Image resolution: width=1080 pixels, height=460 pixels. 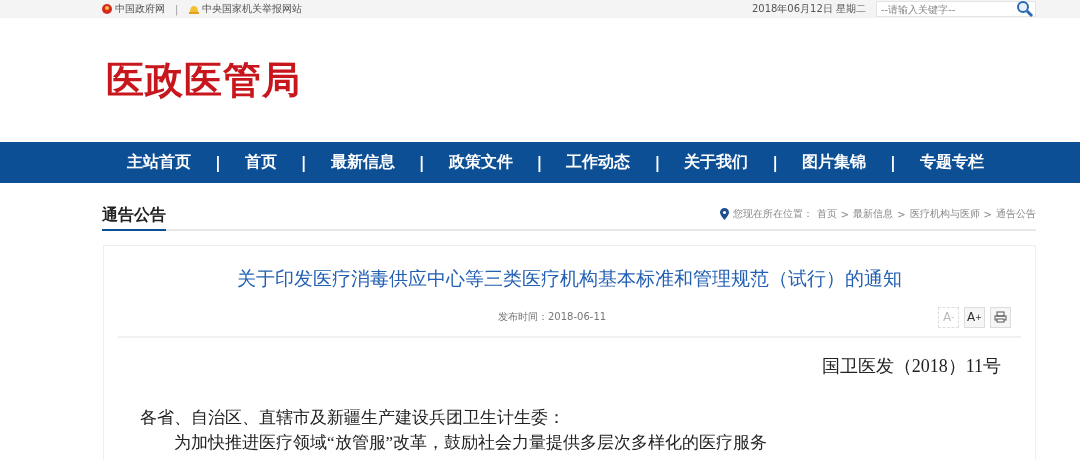 I want to click on printer-icon, so click(x=1000, y=317).